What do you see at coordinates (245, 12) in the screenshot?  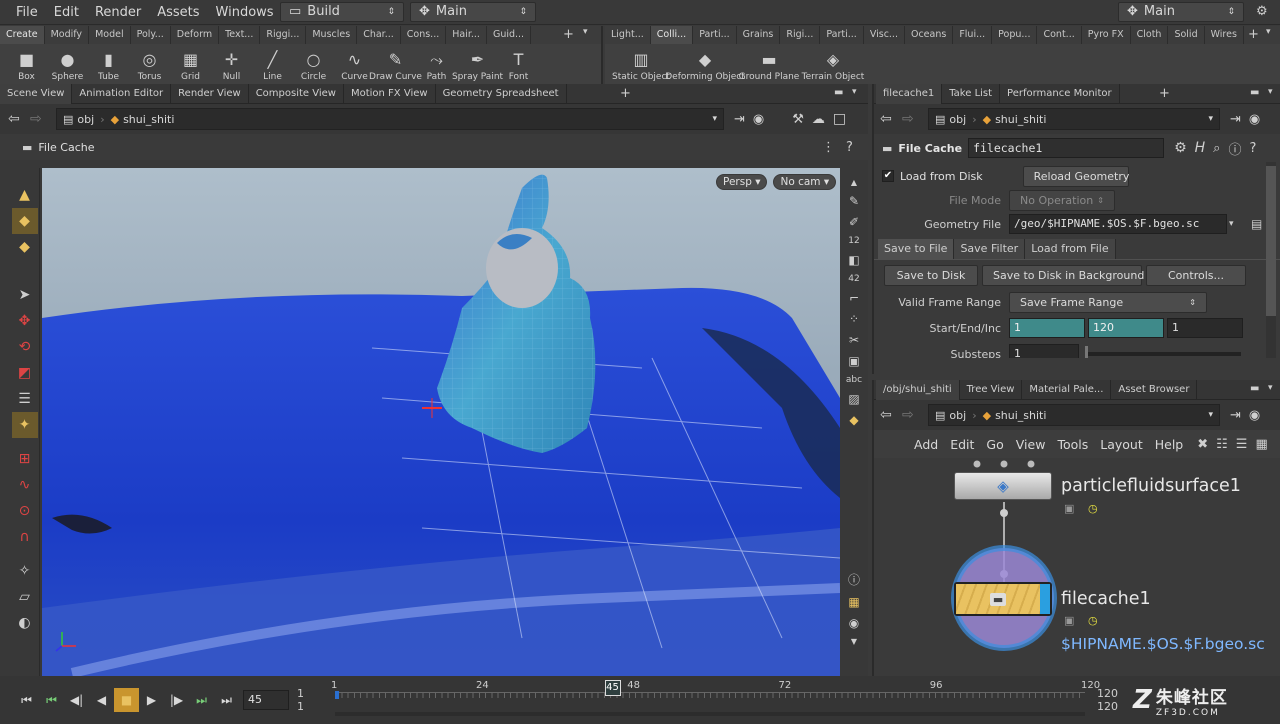 I see `menu-windows: Windows` at bounding box center [245, 12].